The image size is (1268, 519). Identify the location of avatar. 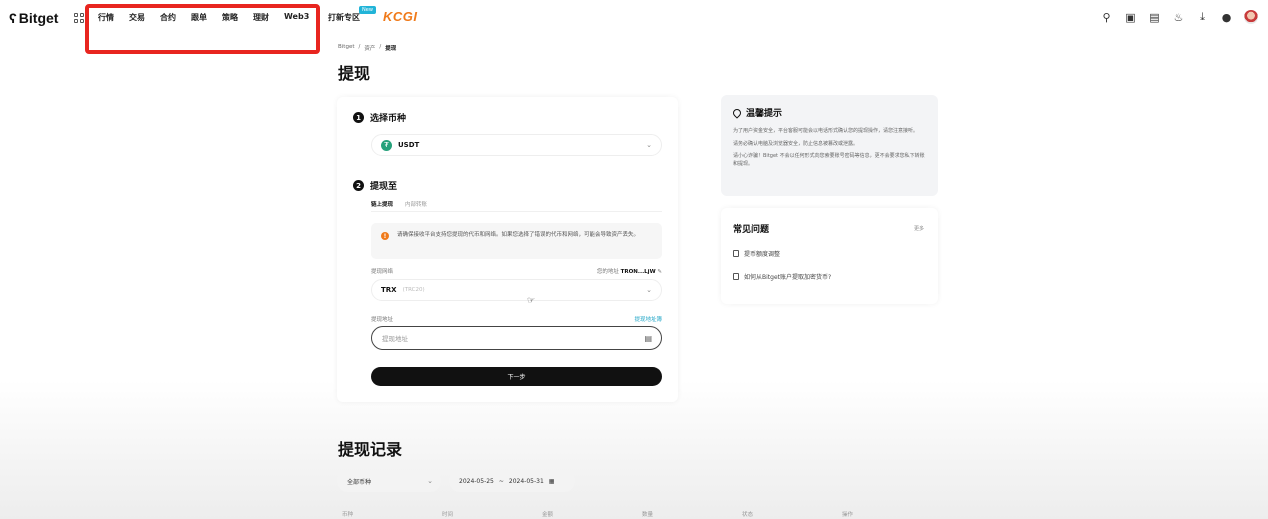
(1251, 17).